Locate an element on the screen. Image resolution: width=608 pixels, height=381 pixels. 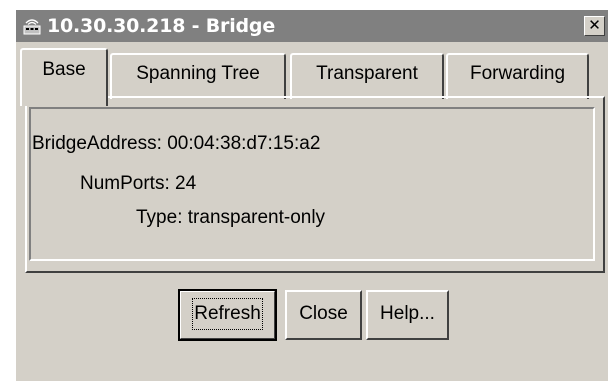
tab-label: Spanning Tree is located at coordinates (198, 73).